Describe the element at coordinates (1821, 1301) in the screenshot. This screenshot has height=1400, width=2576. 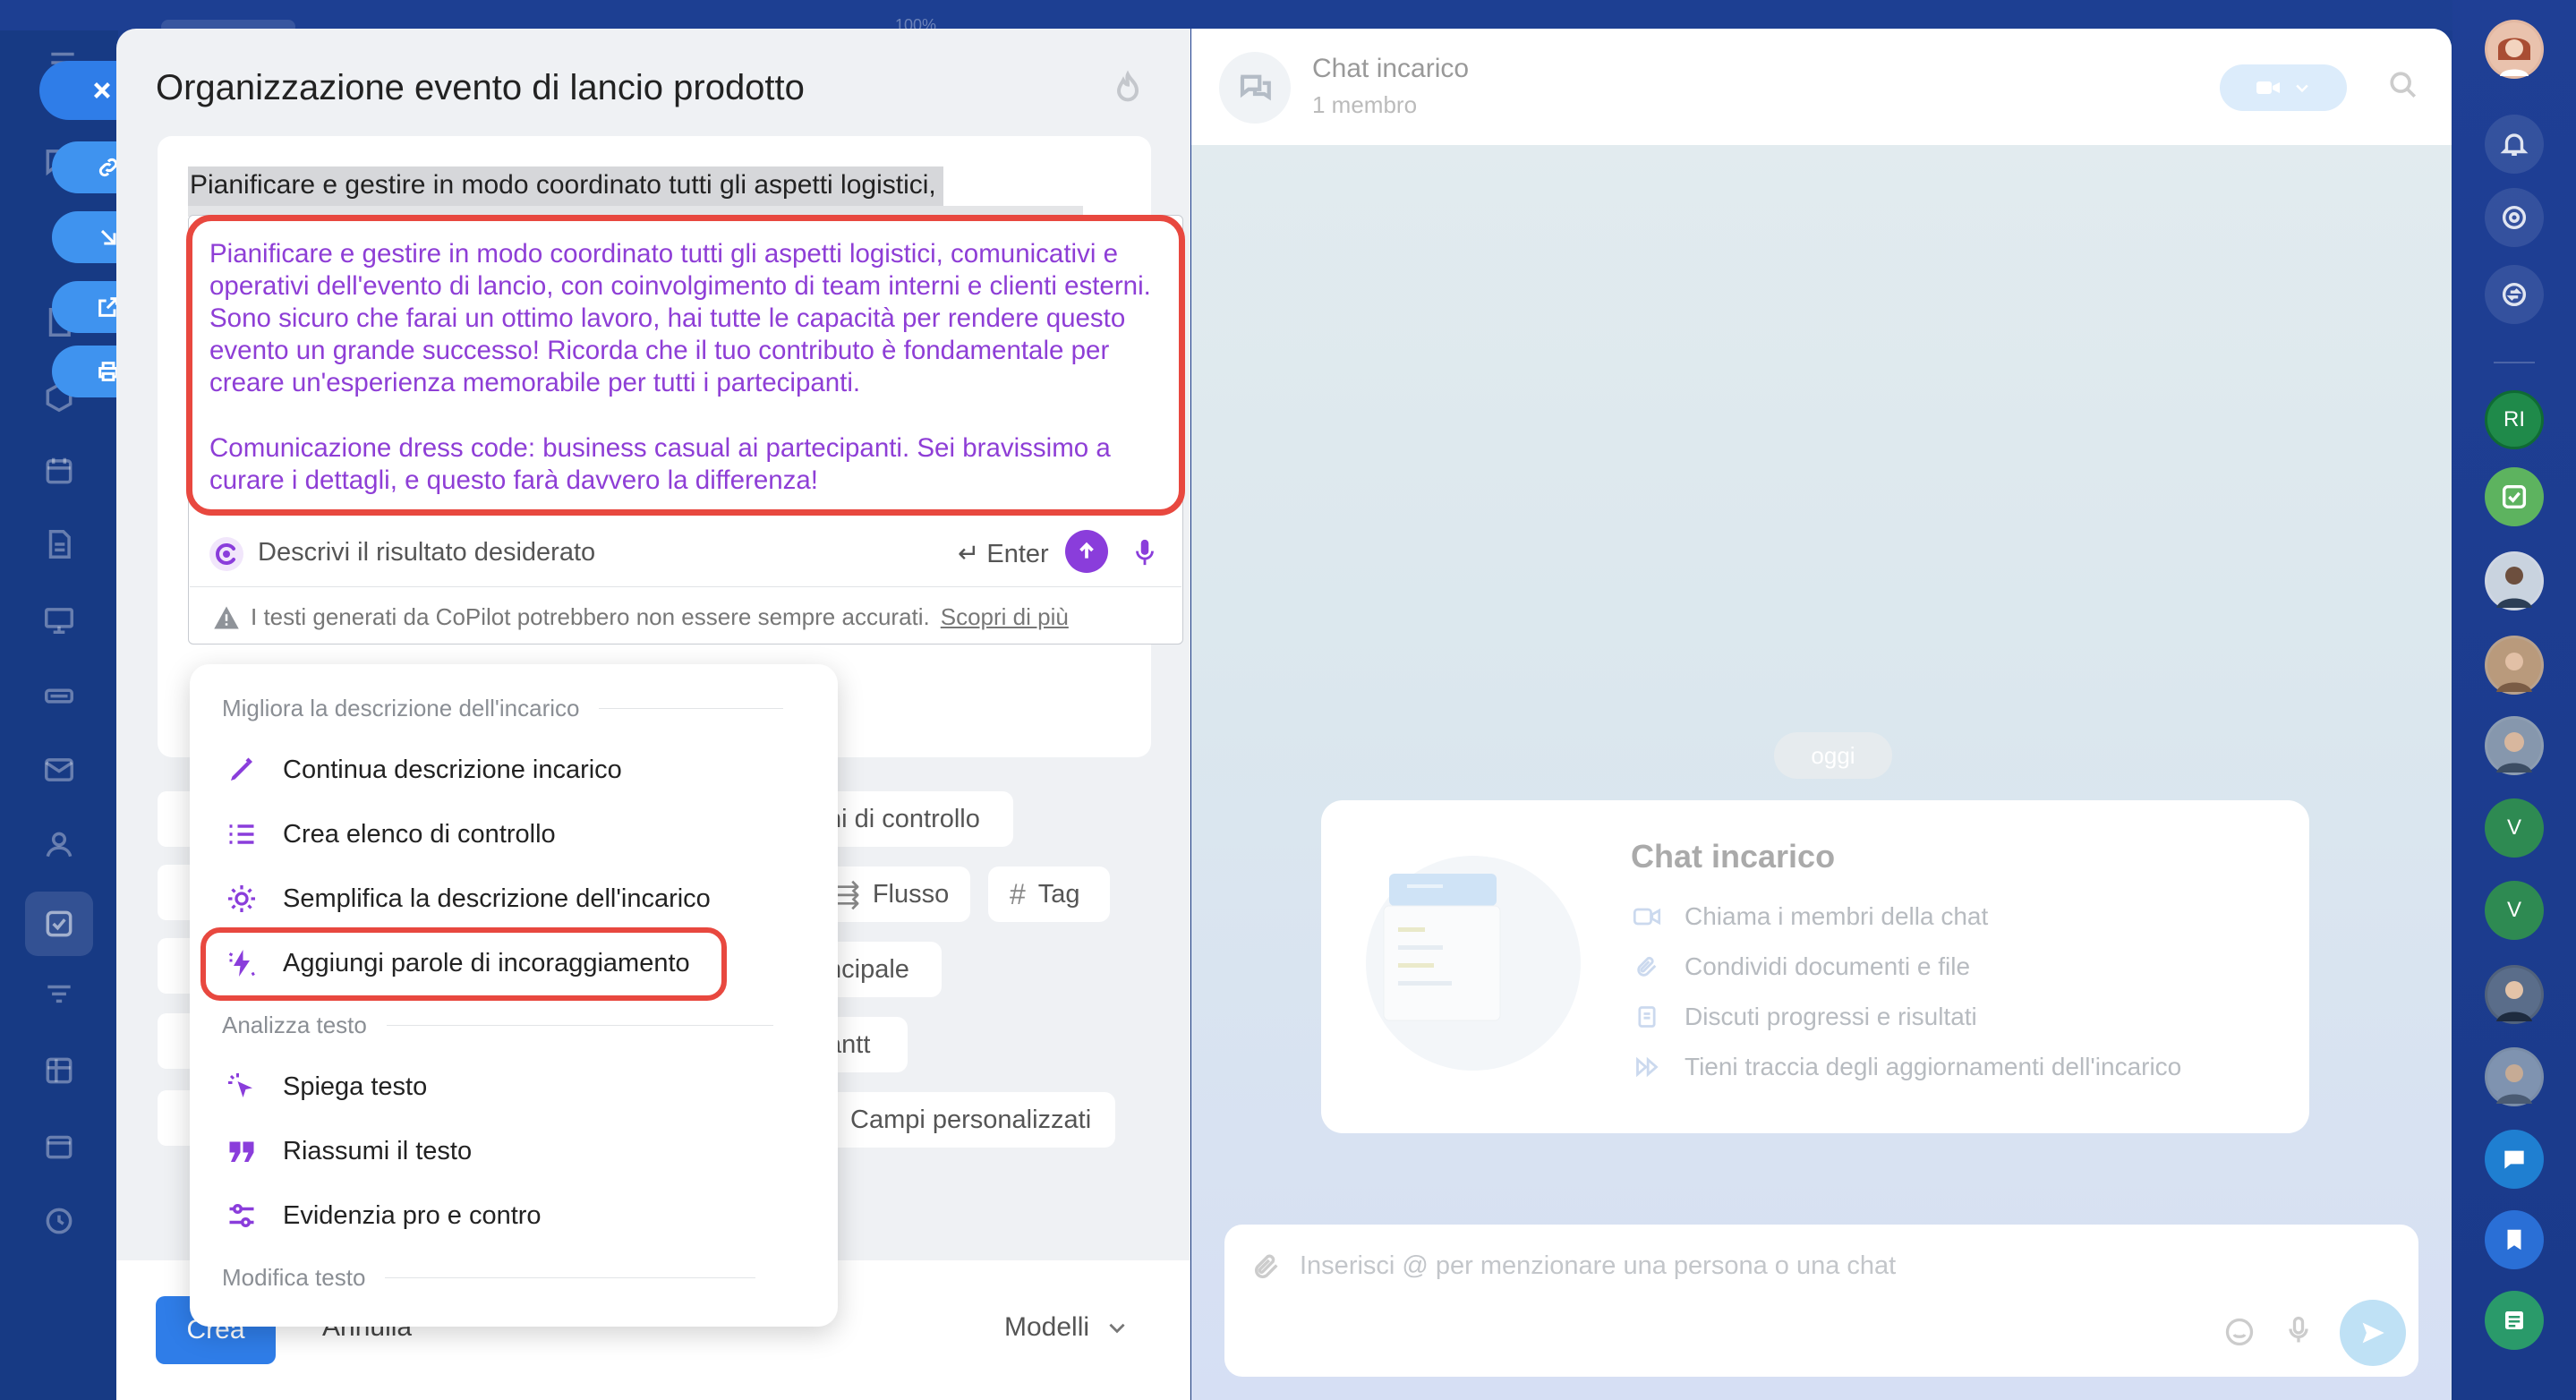
I see `chat-message-box` at that location.